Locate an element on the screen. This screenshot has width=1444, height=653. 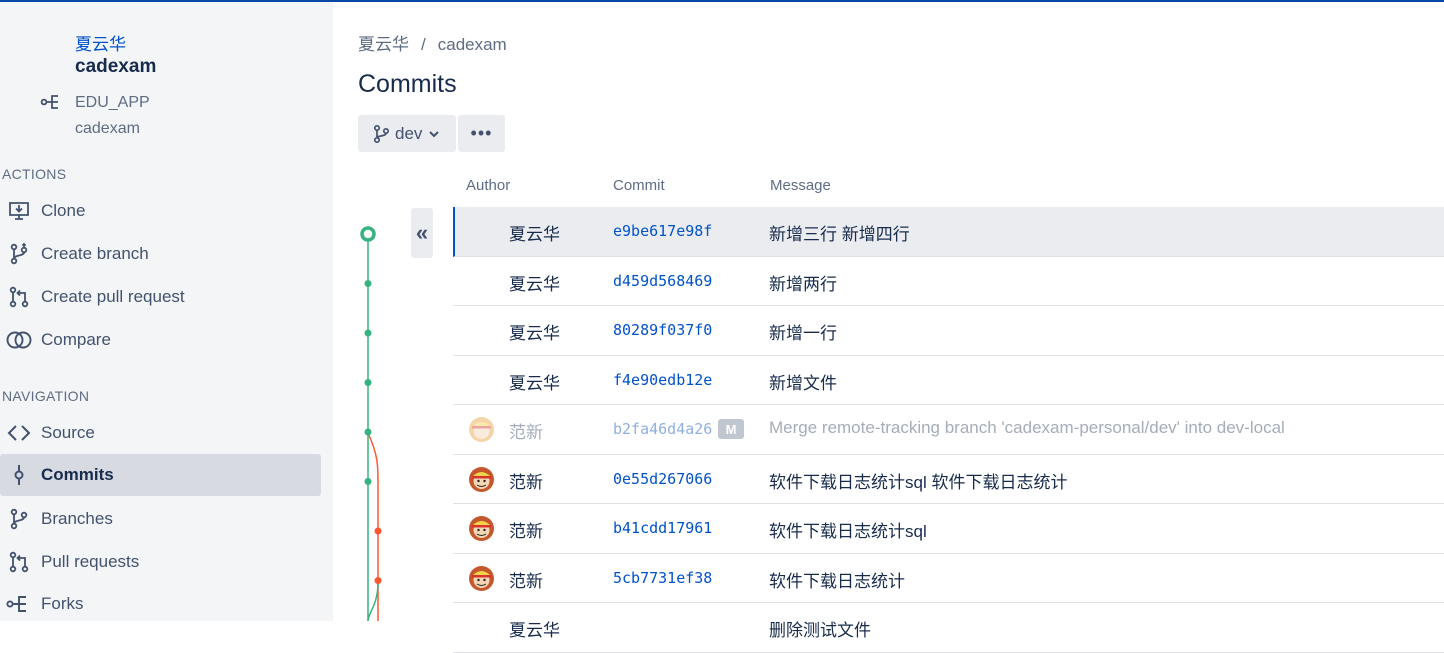
table-row: 范新 b41cdd17961 软件下载日志统计sql is located at coordinates (948, 529).